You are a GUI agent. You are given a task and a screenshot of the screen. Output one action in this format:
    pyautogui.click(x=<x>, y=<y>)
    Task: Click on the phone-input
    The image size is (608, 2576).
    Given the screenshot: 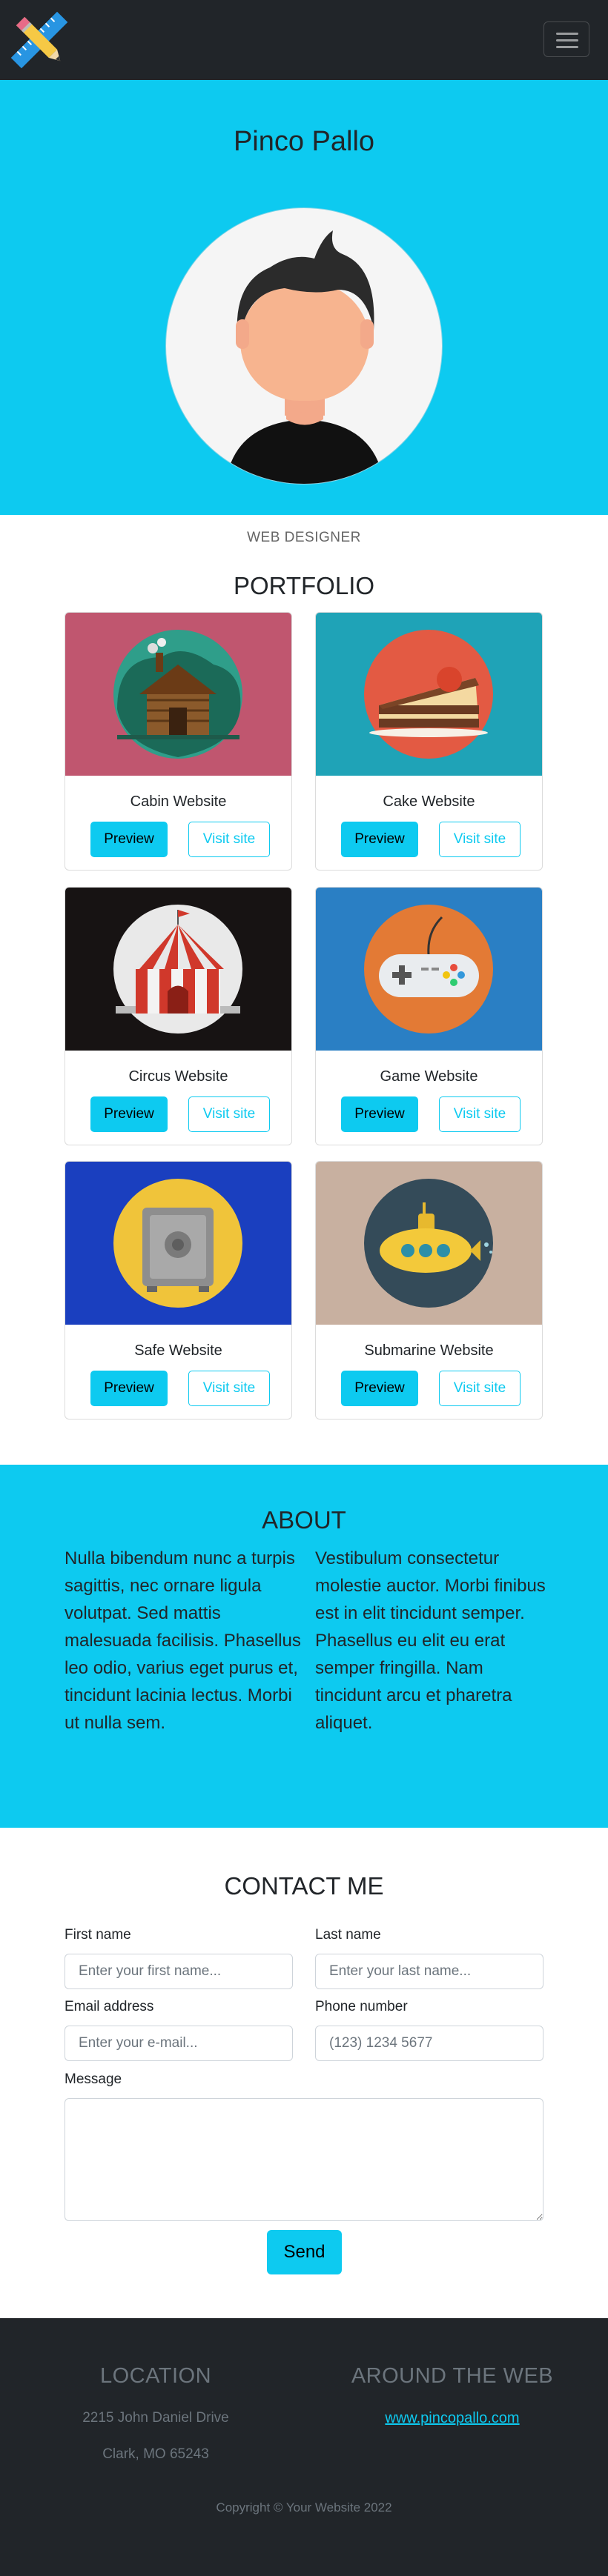 What is the action you would take?
    pyautogui.click(x=429, y=2043)
    